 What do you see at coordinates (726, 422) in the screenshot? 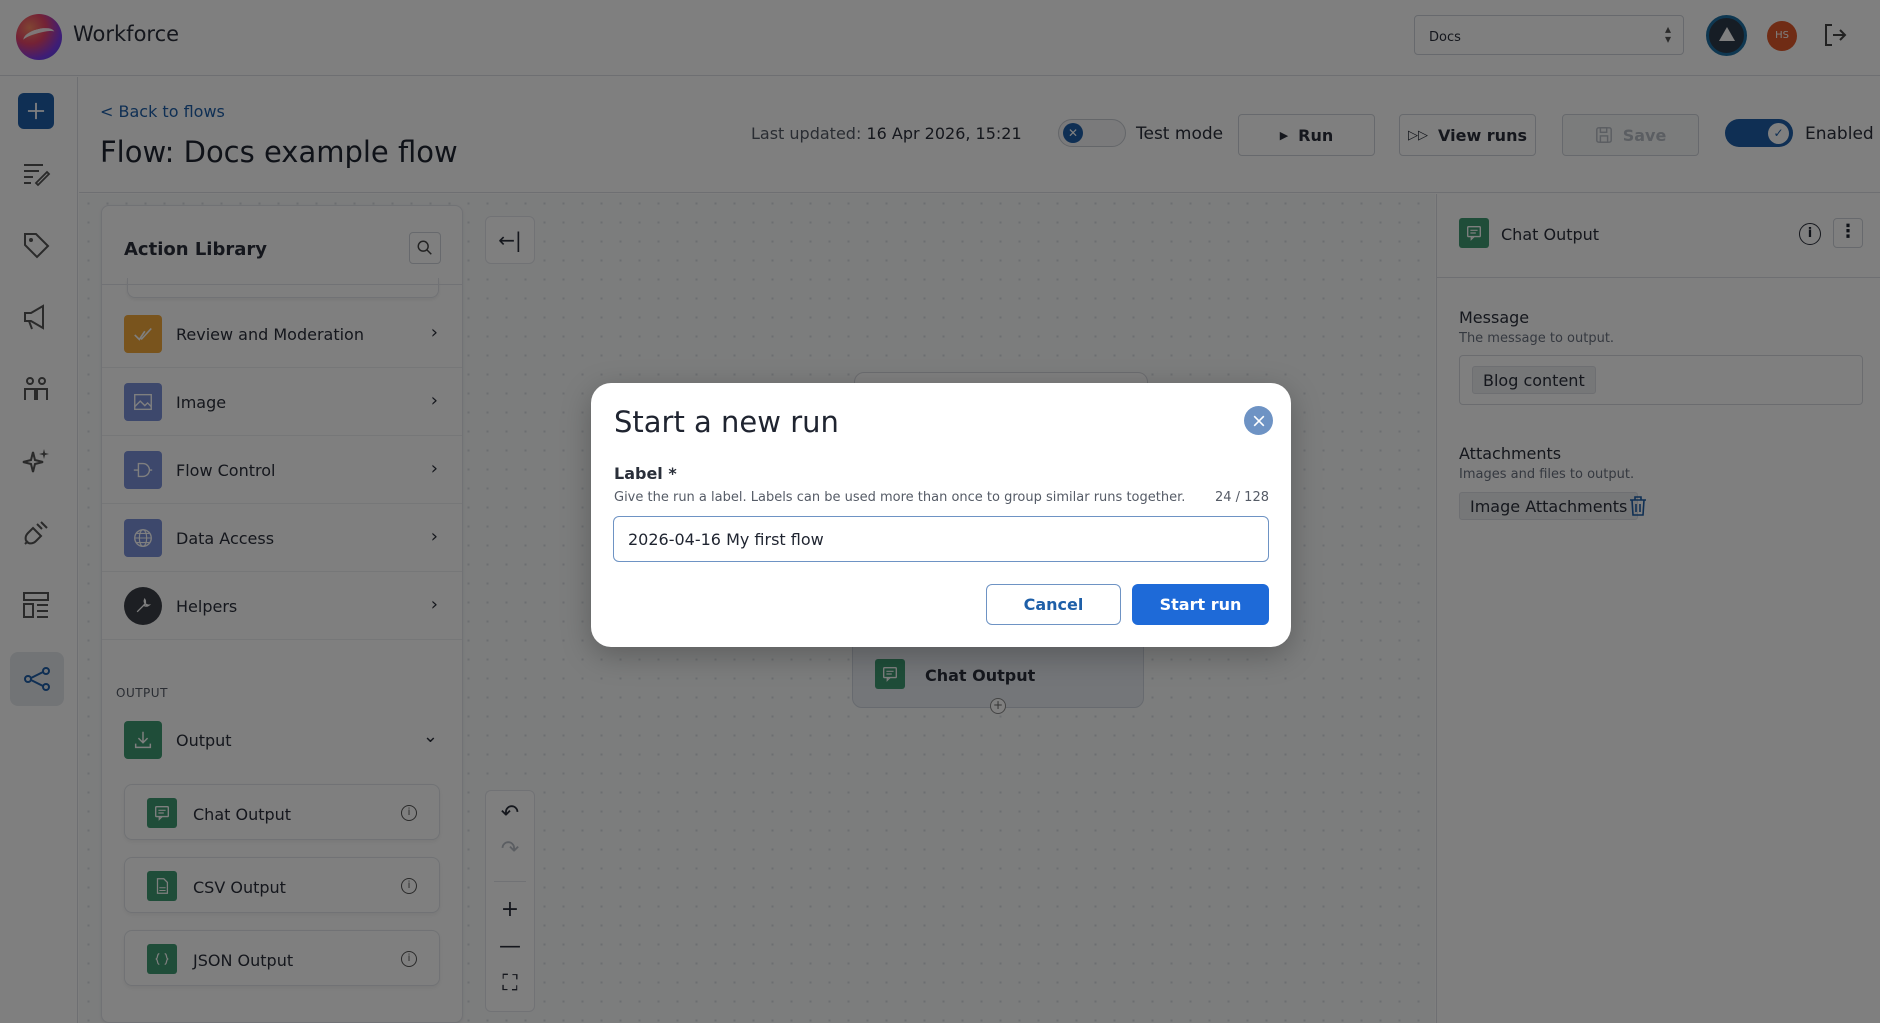
I see `modal-title: Start a new run` at bounding box center [726, 422].